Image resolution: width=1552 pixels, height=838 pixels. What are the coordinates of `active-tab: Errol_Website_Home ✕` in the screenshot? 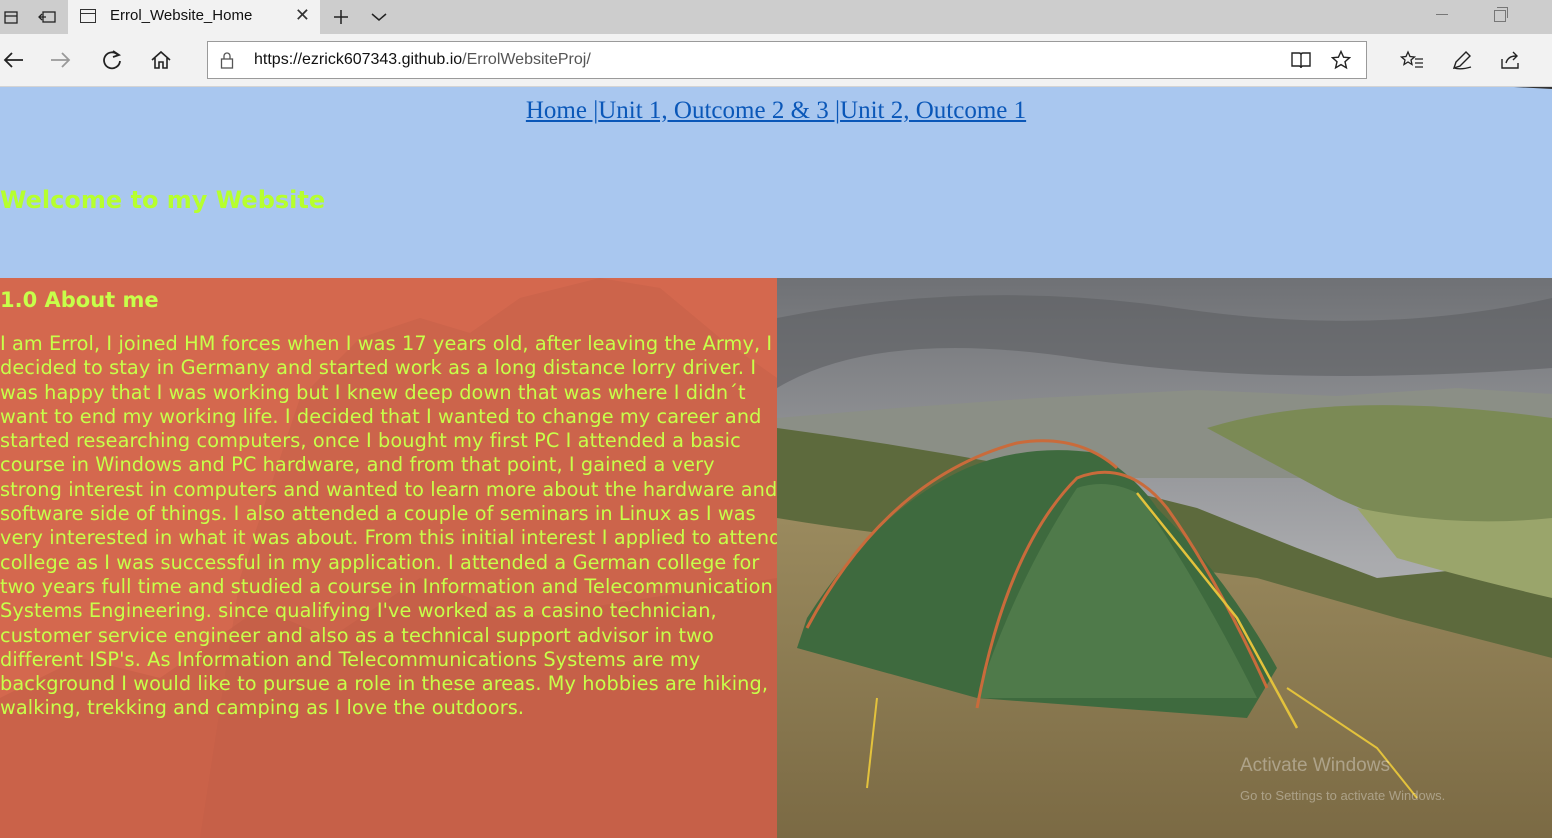 It's located at (194, 17).